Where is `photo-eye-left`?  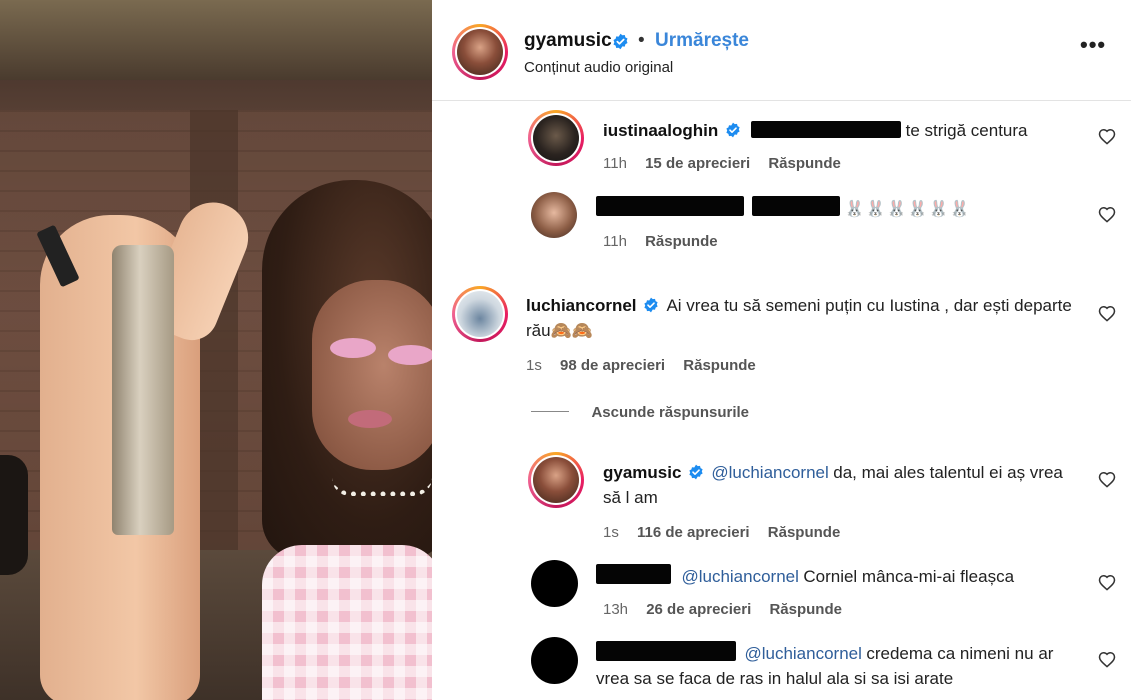
photo-eye-left is located at coordinates (353, 348).